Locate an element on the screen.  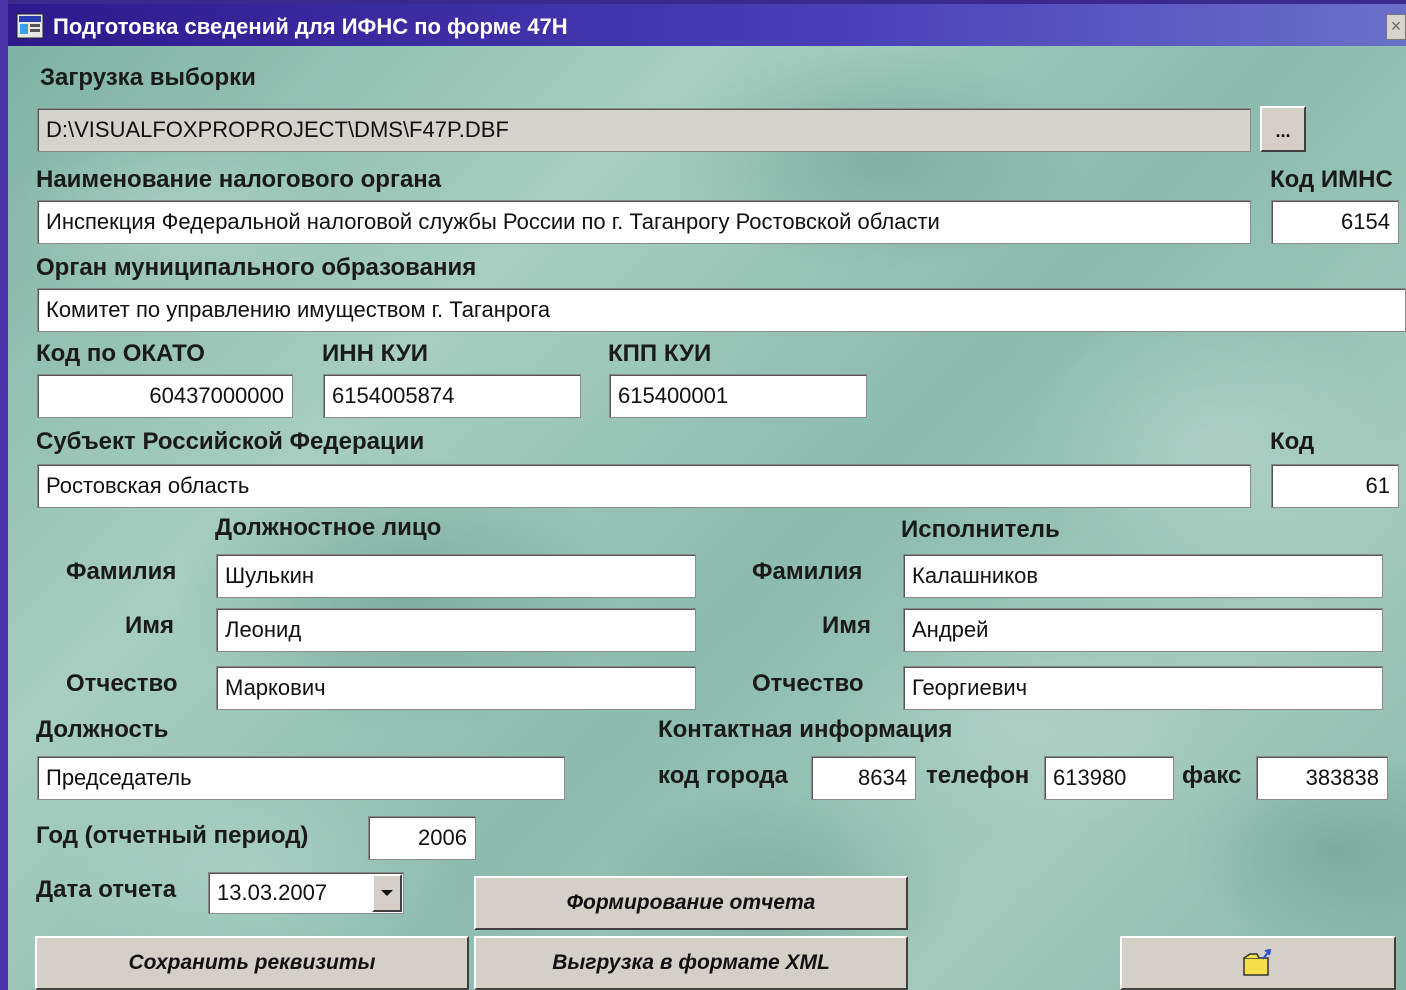
report-date-dropdown-button is located at coordinates (387, 893).